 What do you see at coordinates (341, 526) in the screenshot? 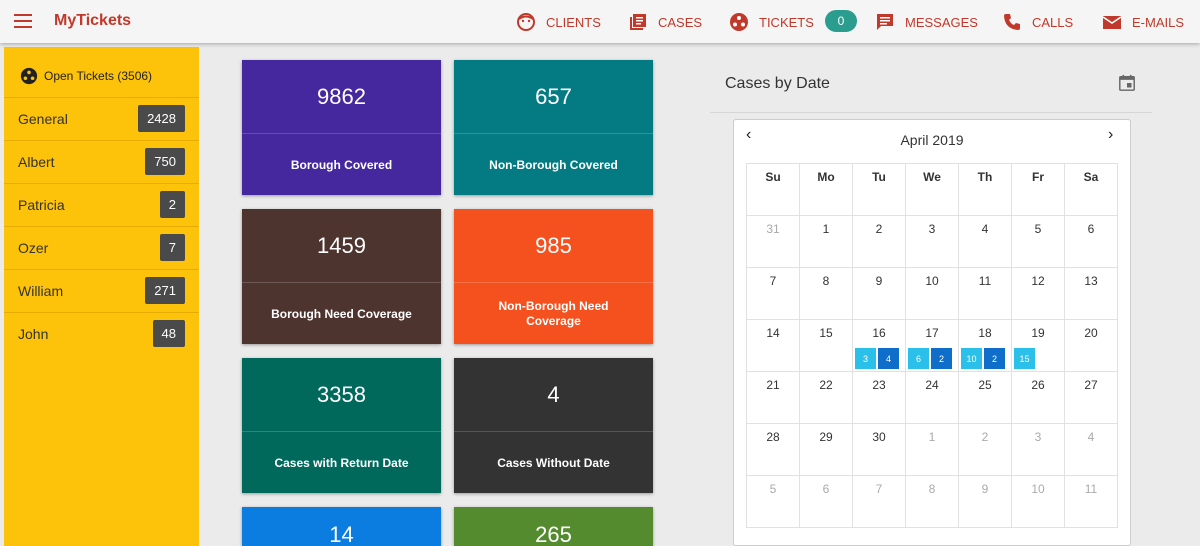
I see `stat-card-7: 14` at bounding box center [341, 526].